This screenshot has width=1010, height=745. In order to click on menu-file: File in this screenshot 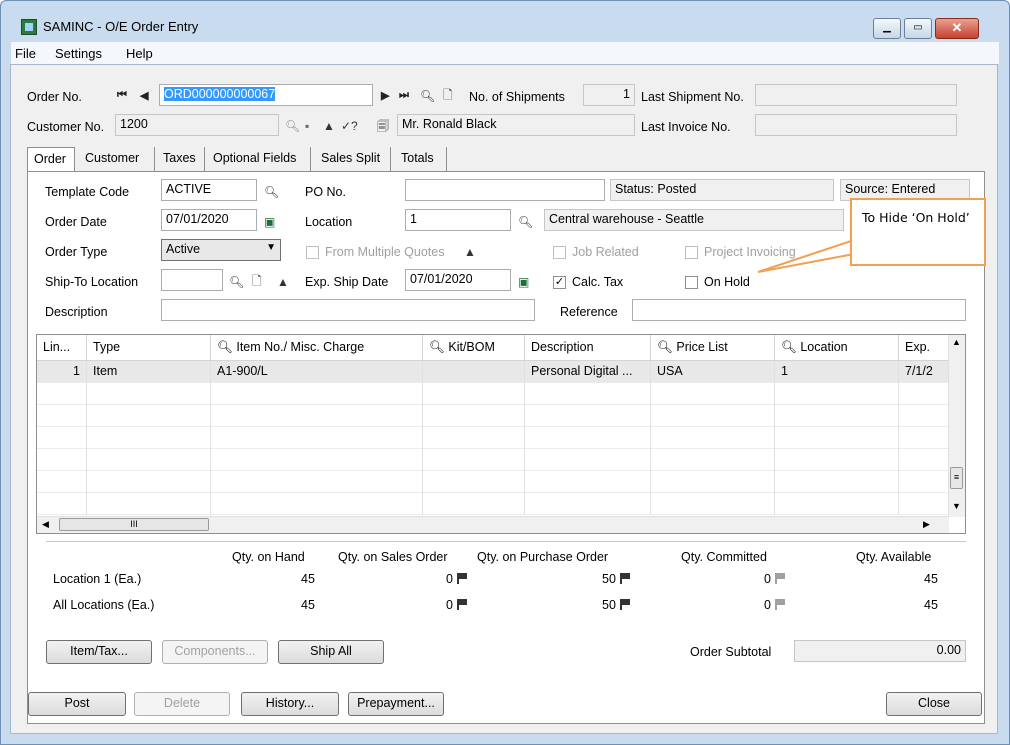, I will do `click(25, 53)`.